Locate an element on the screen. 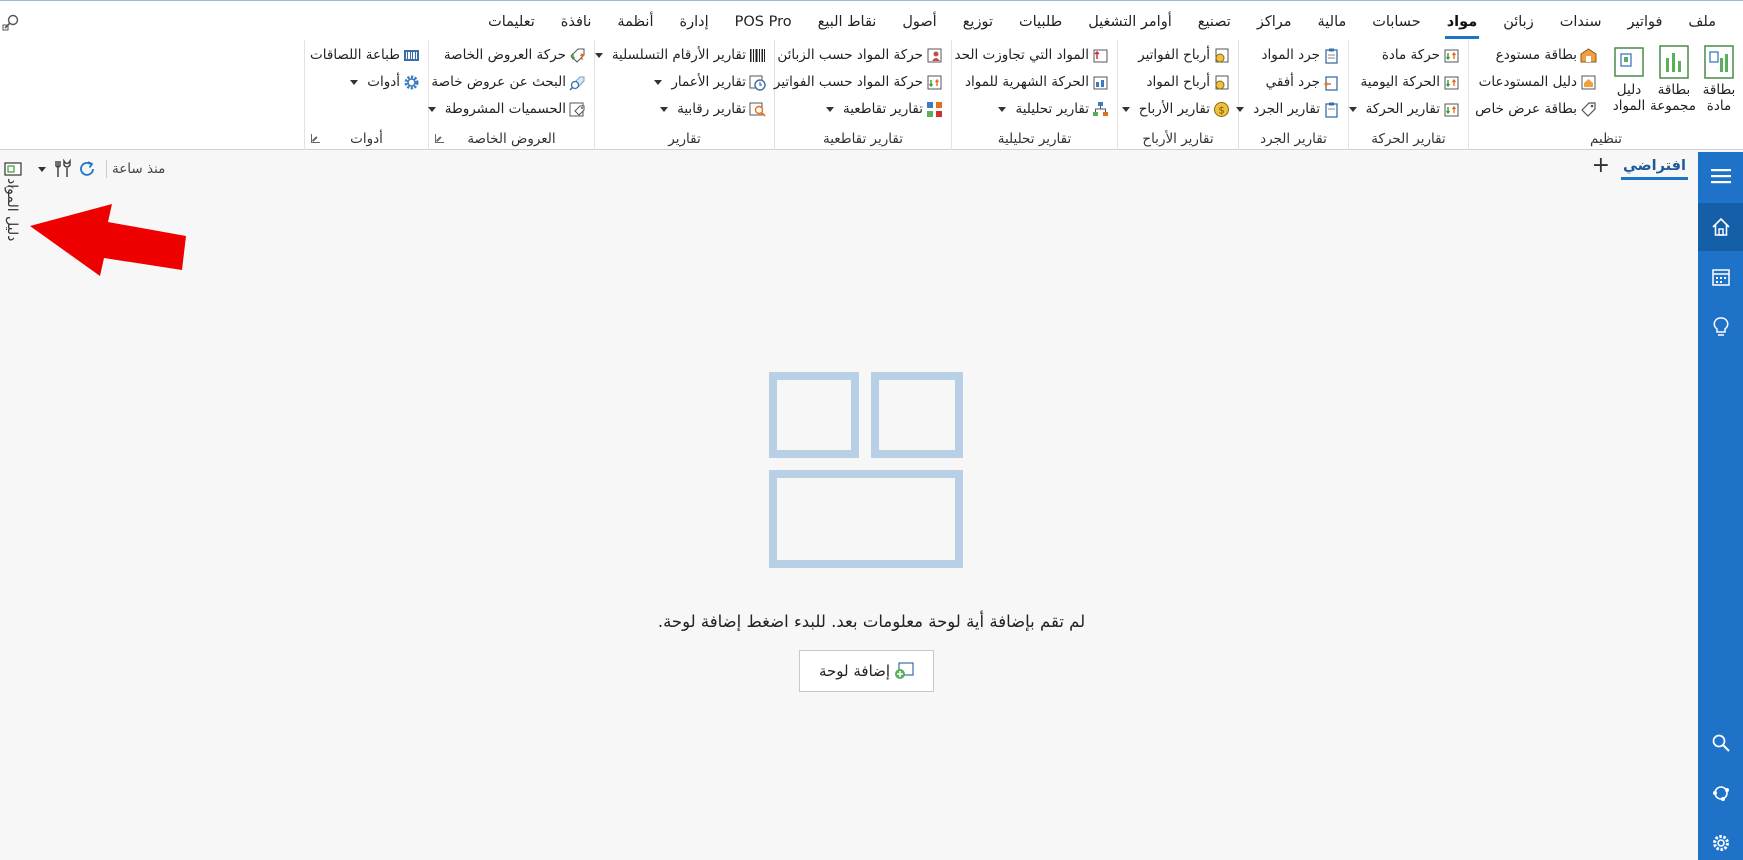 The image size is (1743, 860). refresh-icon is located at coordinates (87, 169).